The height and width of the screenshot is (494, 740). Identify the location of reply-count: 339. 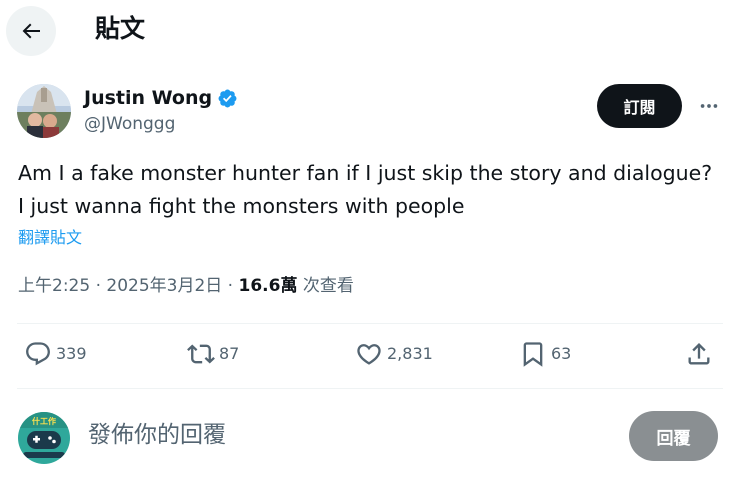
(71, 353).